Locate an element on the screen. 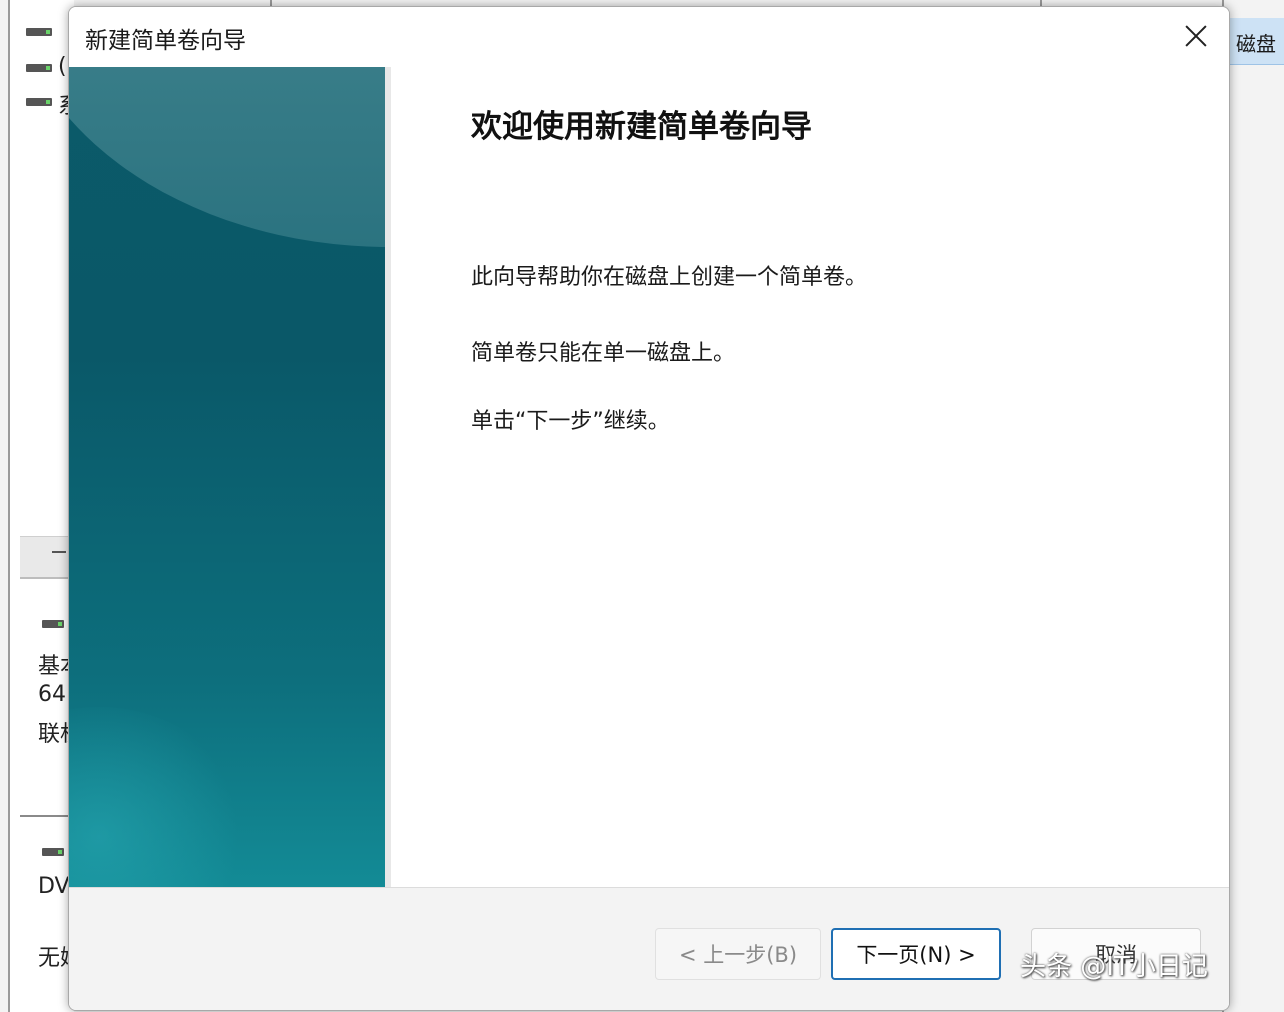 The height and width of the screenshot is (1012, 1284). collapse-icon is located at coordinates (59, 552).